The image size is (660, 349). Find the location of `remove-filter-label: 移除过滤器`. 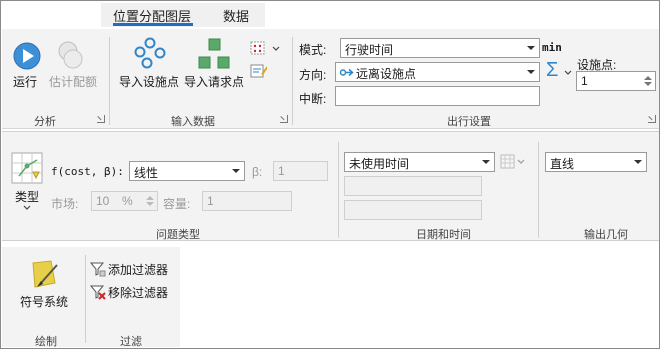

remove-filter-label: 移除过滤器 is located at coordinates (138, 293).